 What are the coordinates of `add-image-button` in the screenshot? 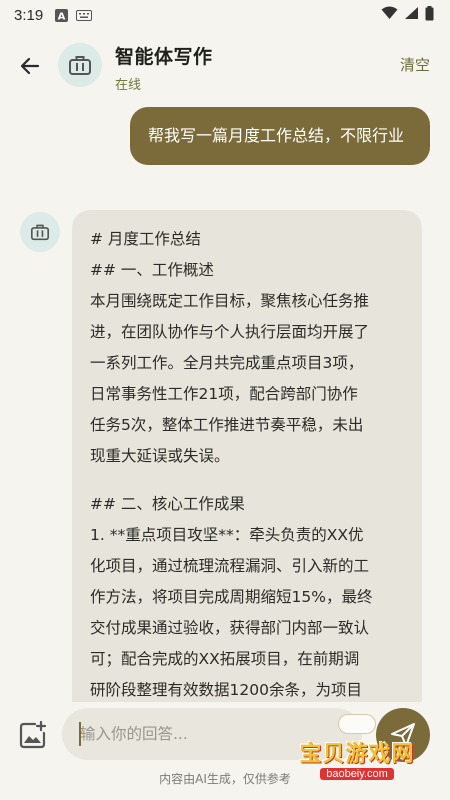 It's located at (33, 735).